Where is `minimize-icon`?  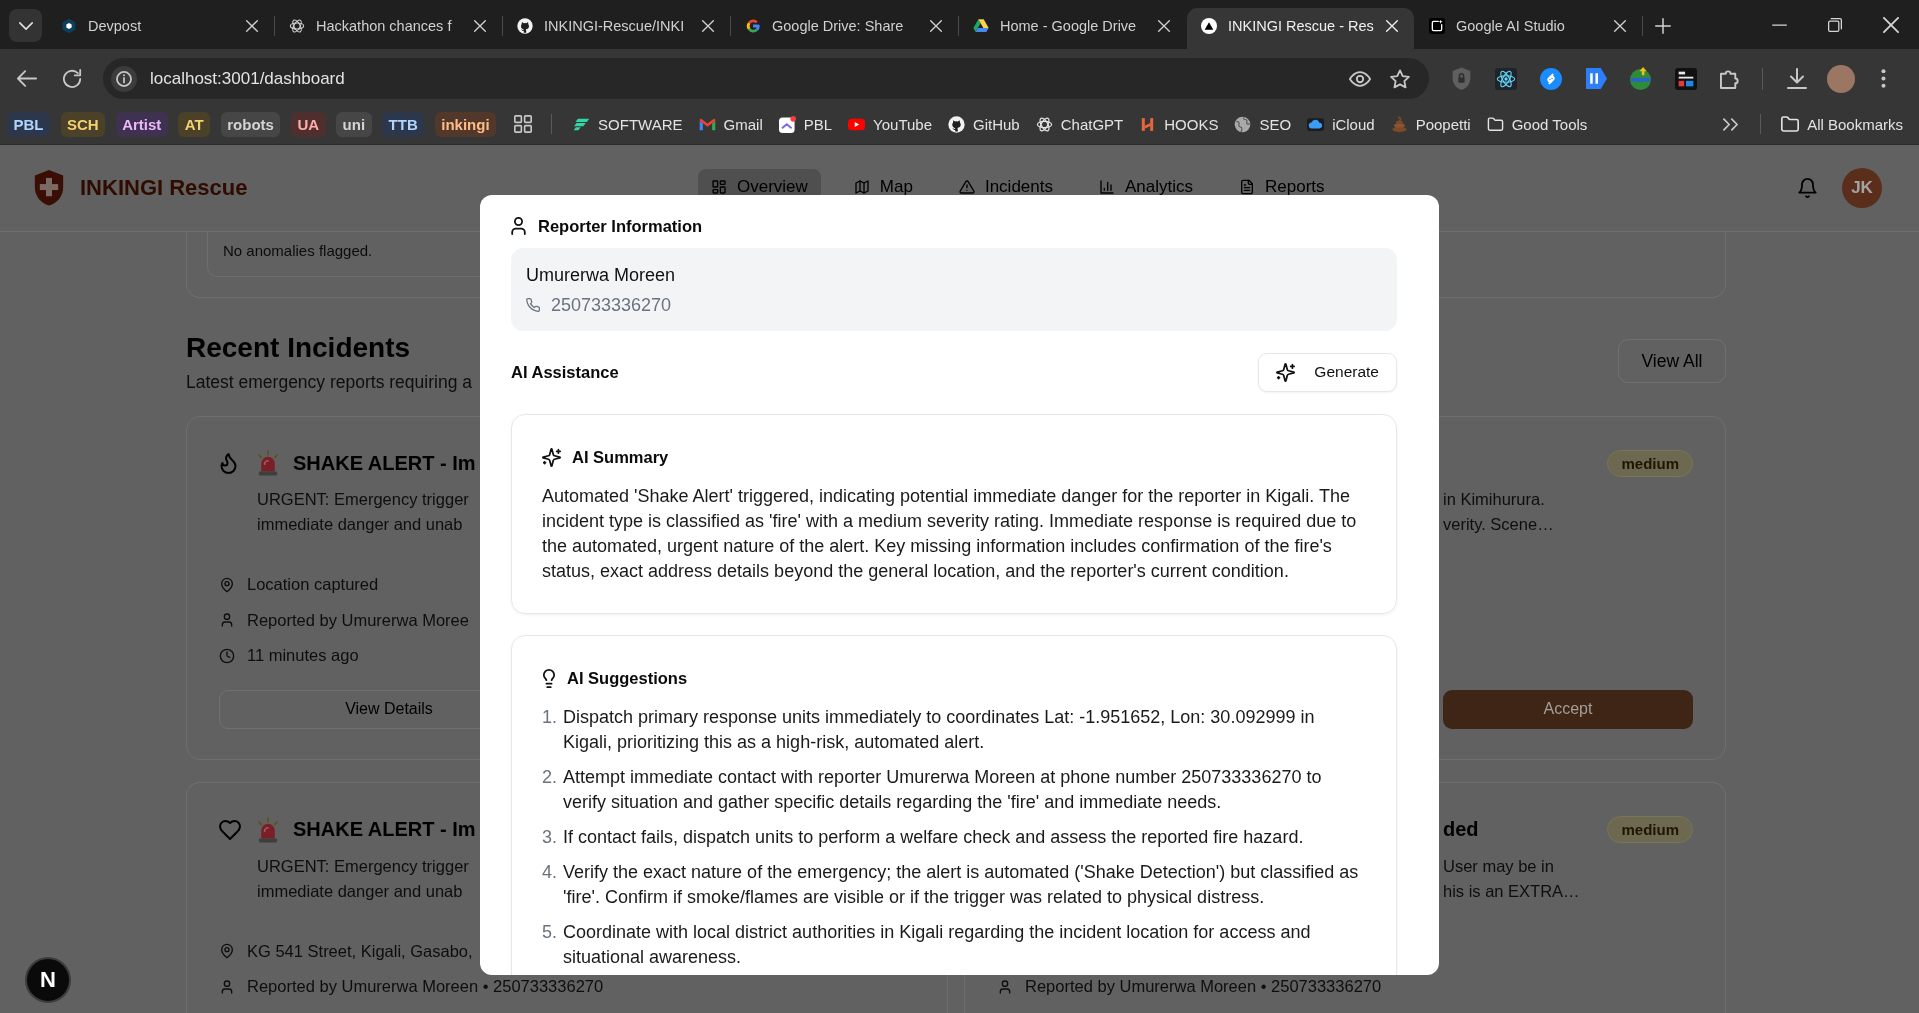 minimize-icon is located at coordinates (1779, 24).